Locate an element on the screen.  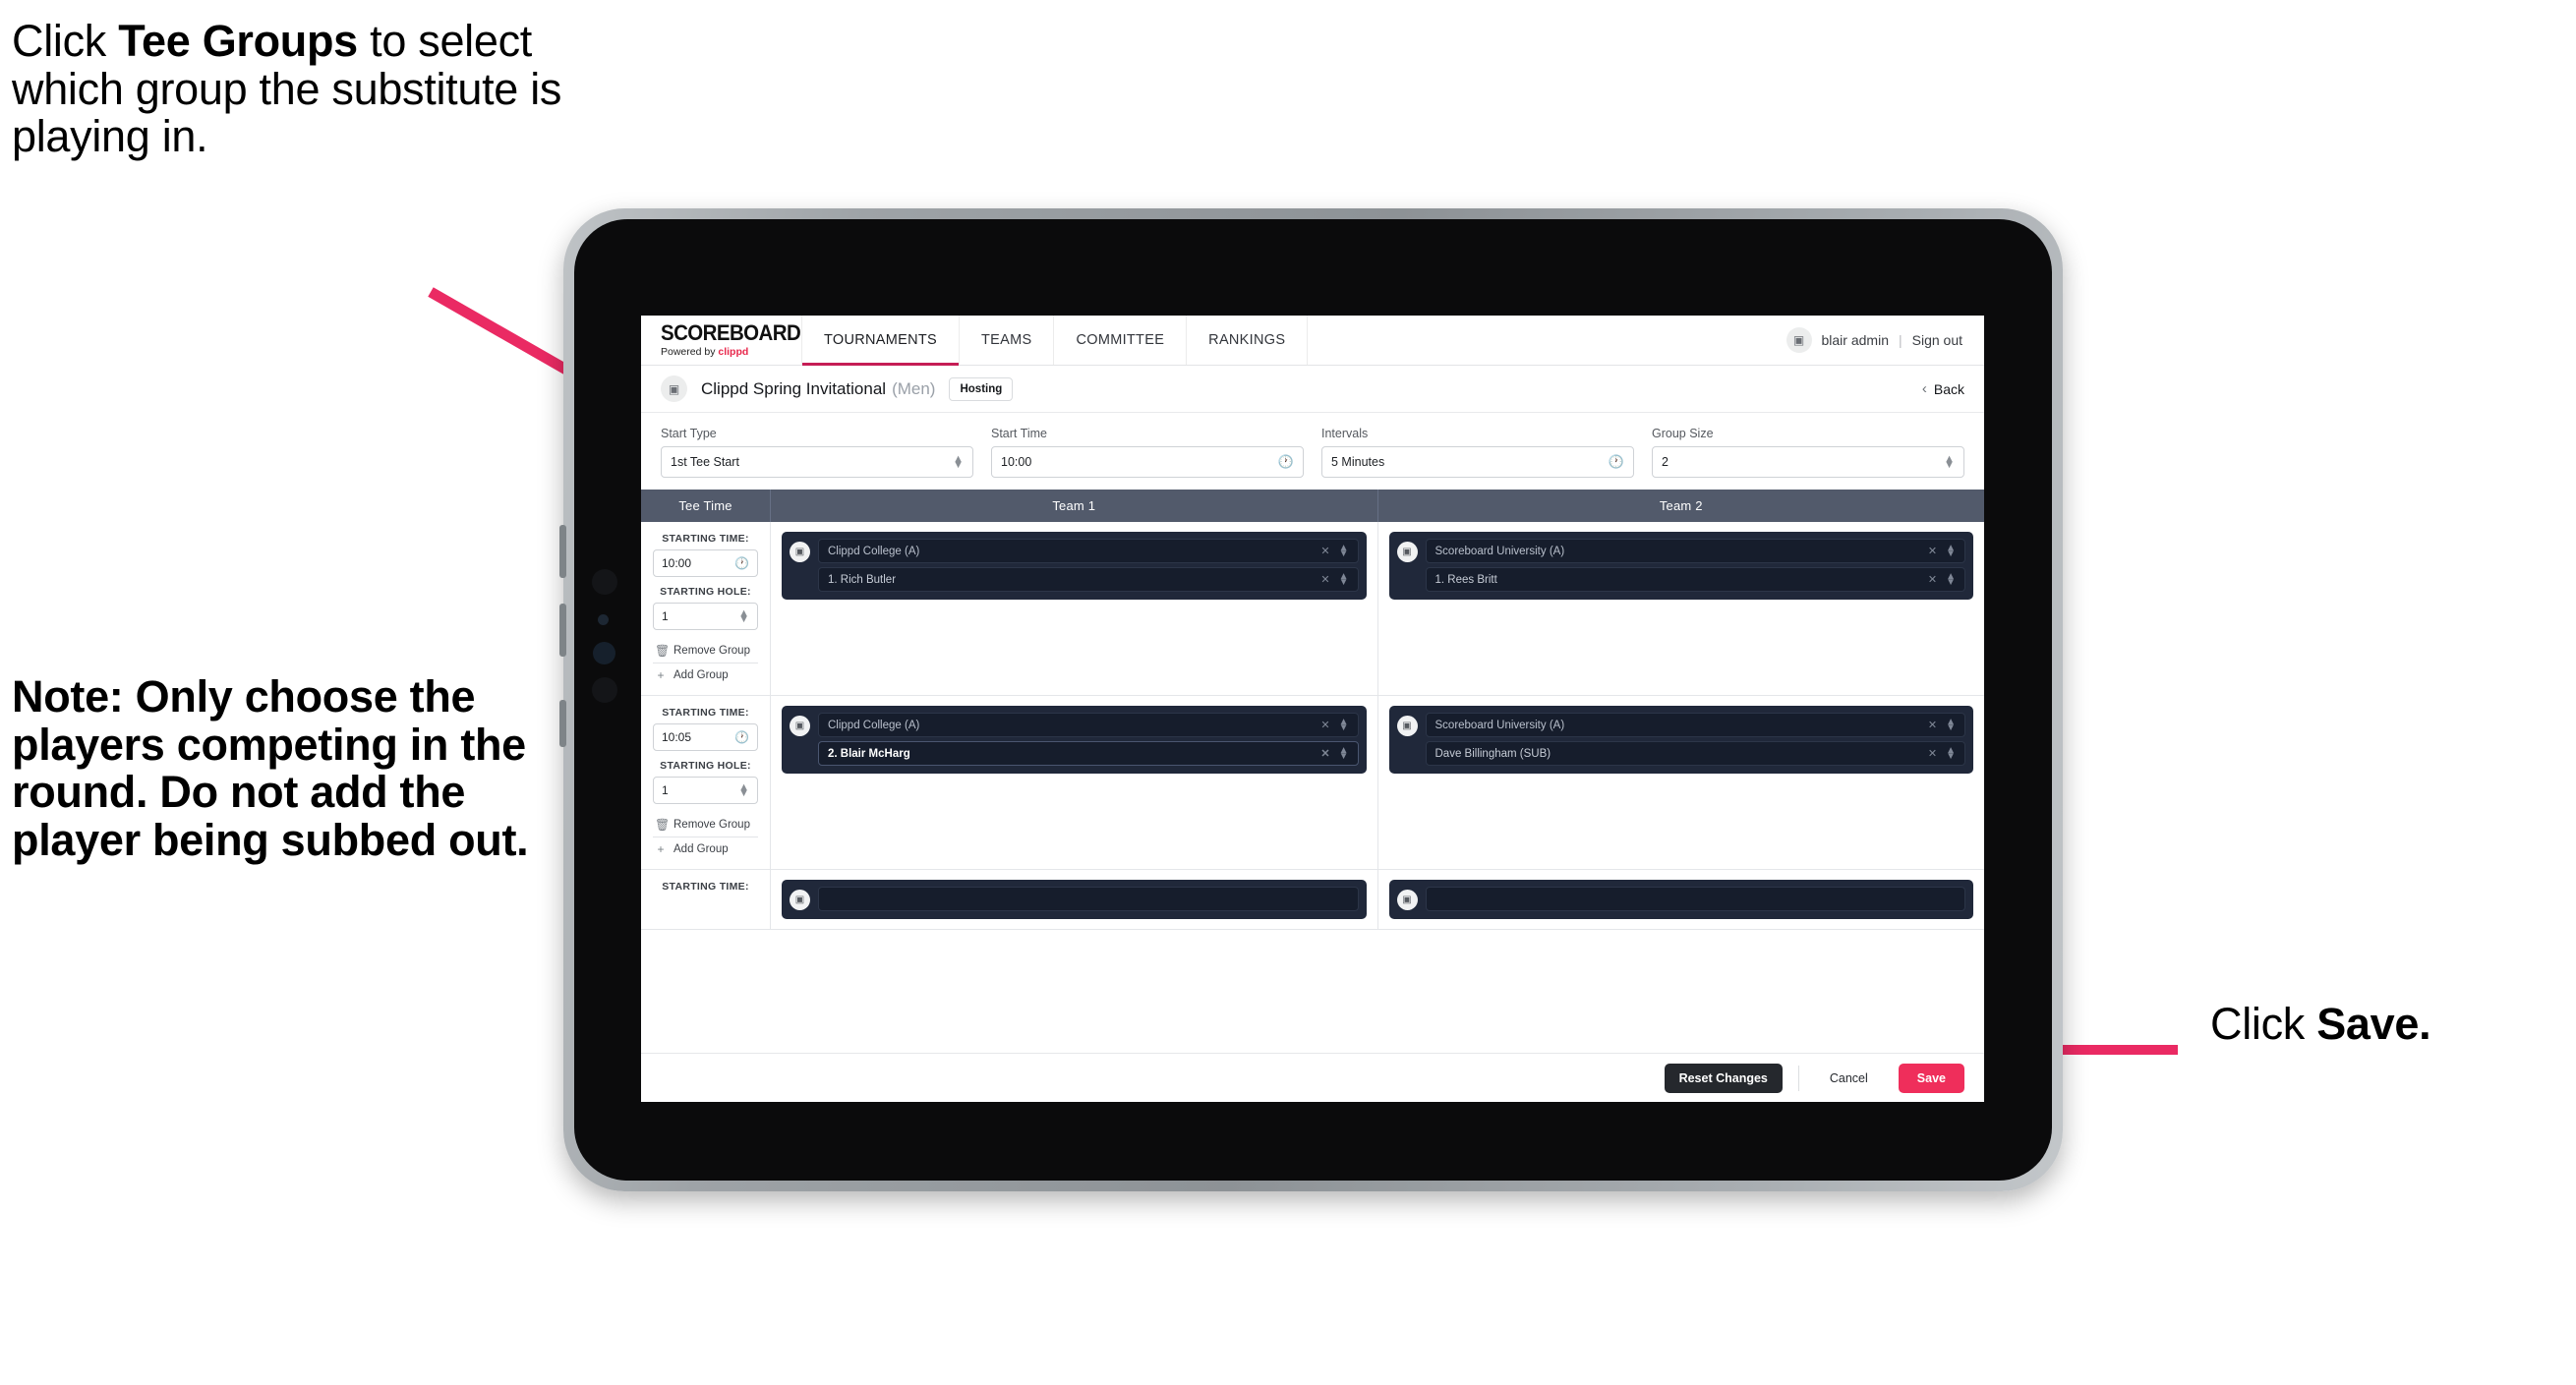
cancel-button: Cancel is located at coordinates (1849, 1079).